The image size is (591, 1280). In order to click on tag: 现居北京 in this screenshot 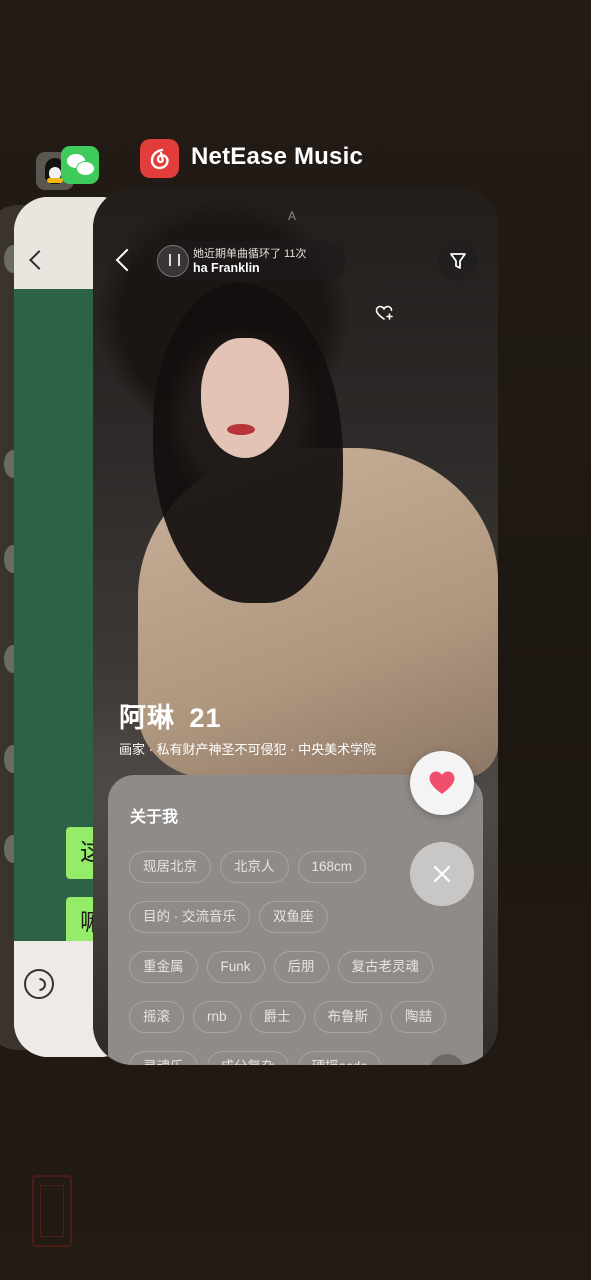, I will do `click(170, 867)`.